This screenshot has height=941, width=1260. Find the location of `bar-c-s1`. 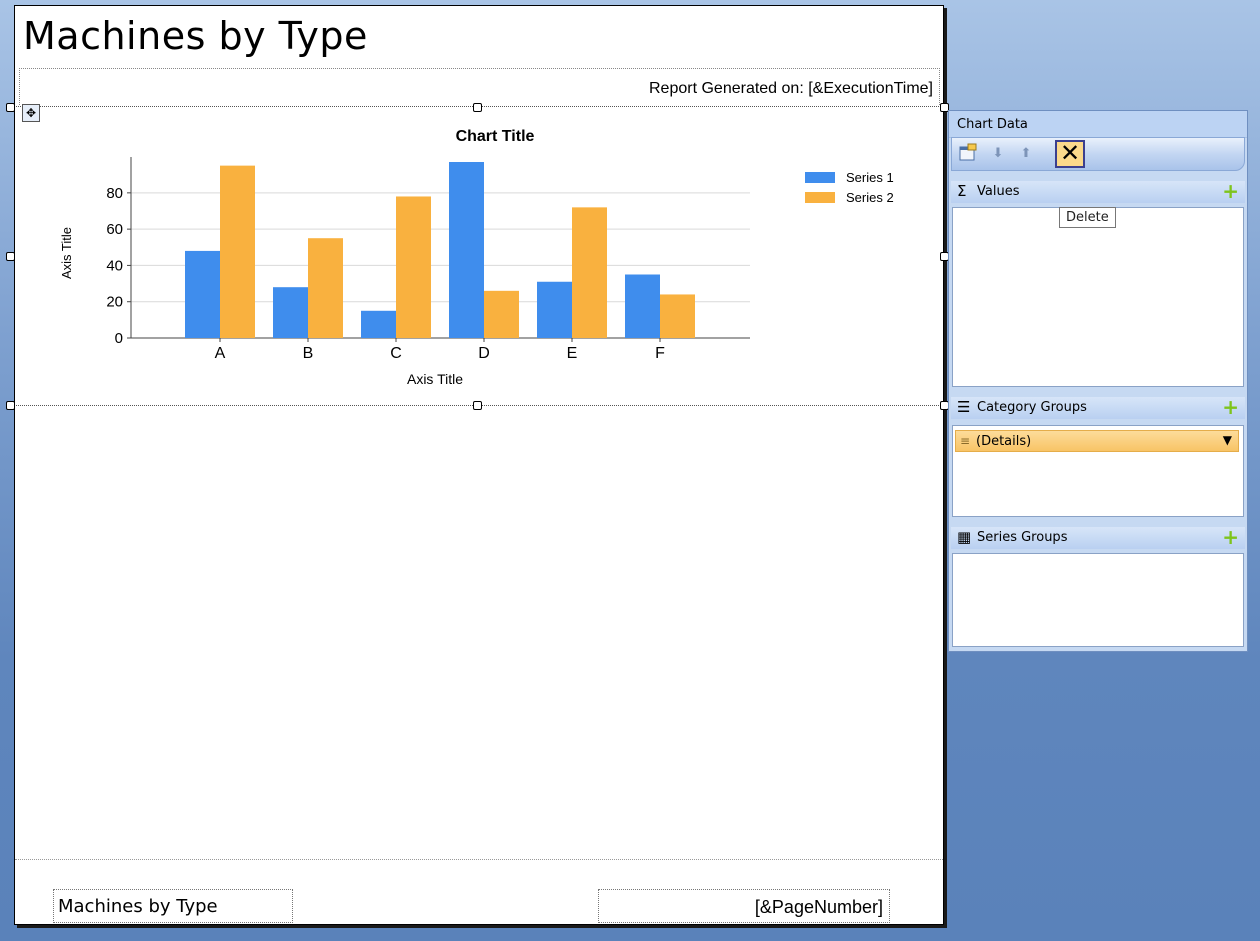

bar-c-s1 is located at coordinates (378, 324).